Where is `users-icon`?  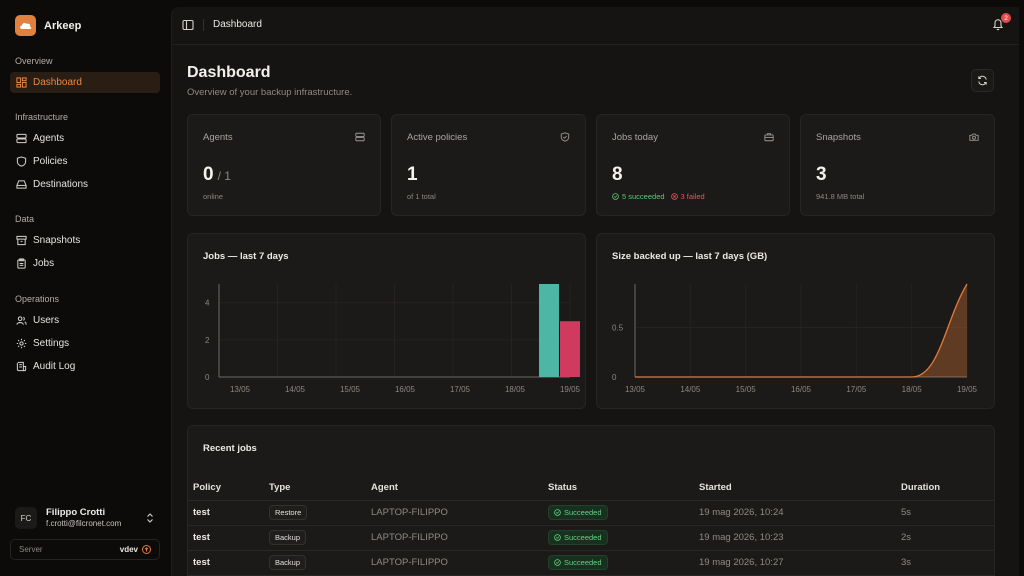
users-icon is located at coordinates (21, 320).